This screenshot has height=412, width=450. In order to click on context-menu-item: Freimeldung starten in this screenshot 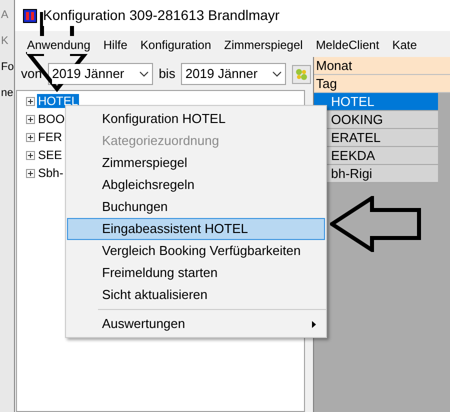, I will do `click(196, 273)`.